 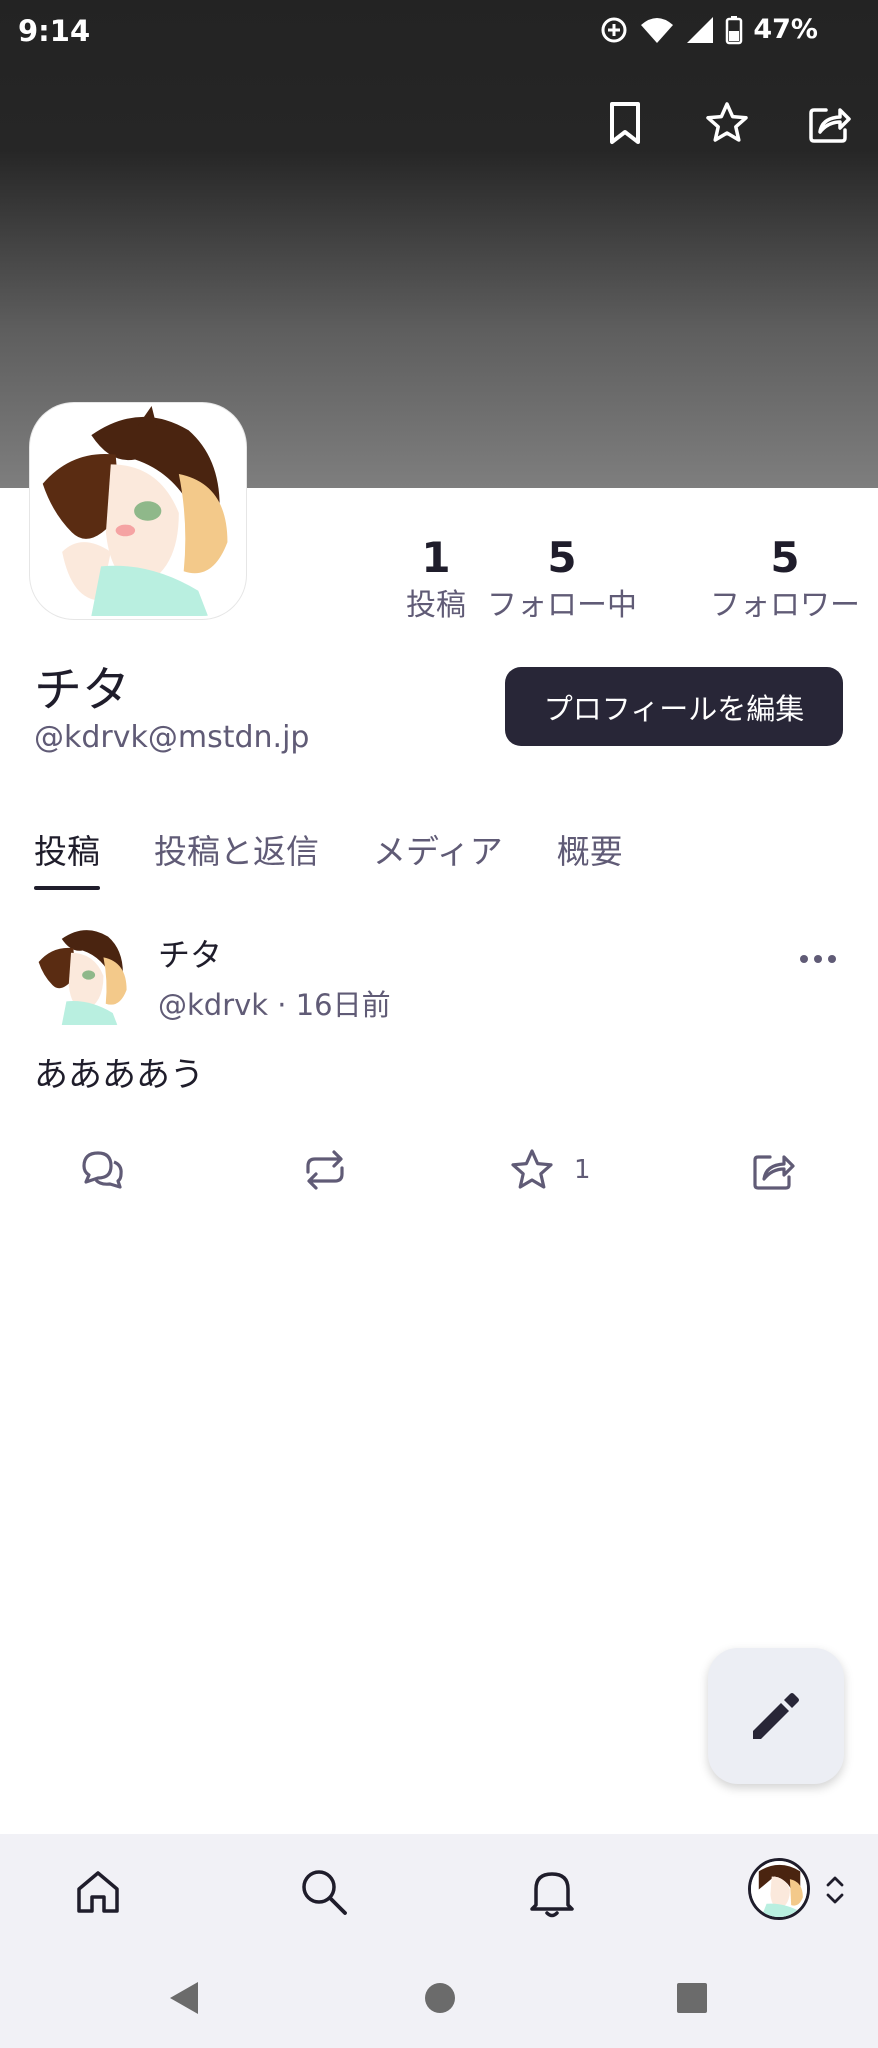 I want to click on share-post-button, so click(x=773, y=1170).